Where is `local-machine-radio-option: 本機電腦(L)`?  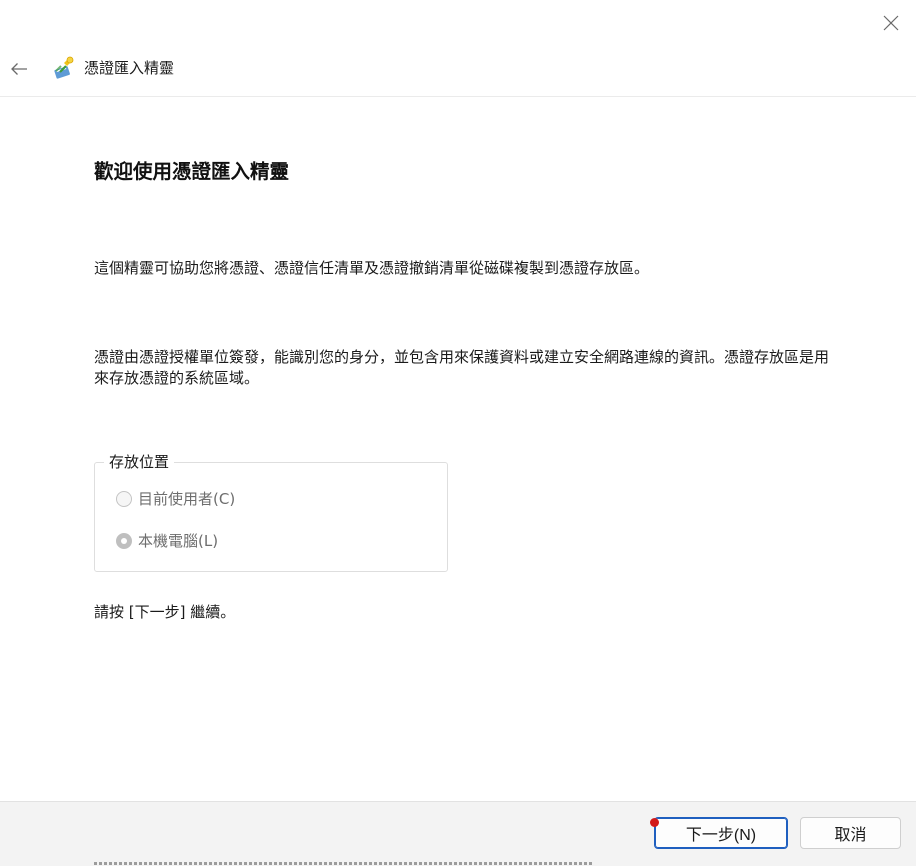 local-machine-radio-option: 本機電腦(L) is located at coordinates (167, 541).